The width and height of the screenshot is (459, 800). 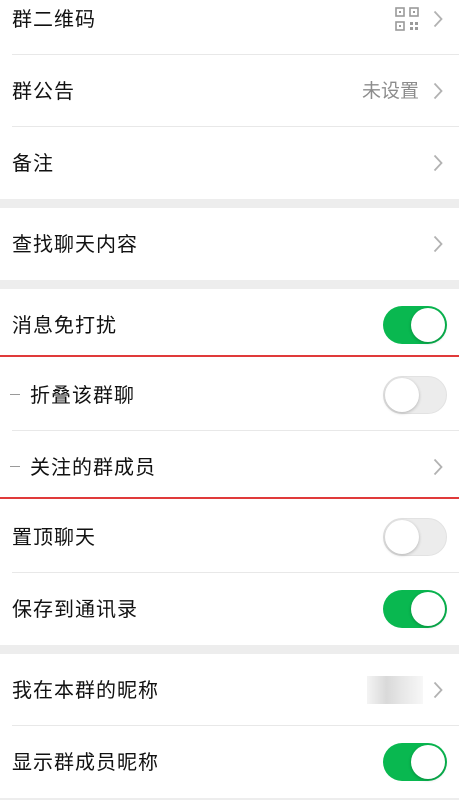 I want to click on mute-row: 消息免打扰, so click(x=229, y=325).